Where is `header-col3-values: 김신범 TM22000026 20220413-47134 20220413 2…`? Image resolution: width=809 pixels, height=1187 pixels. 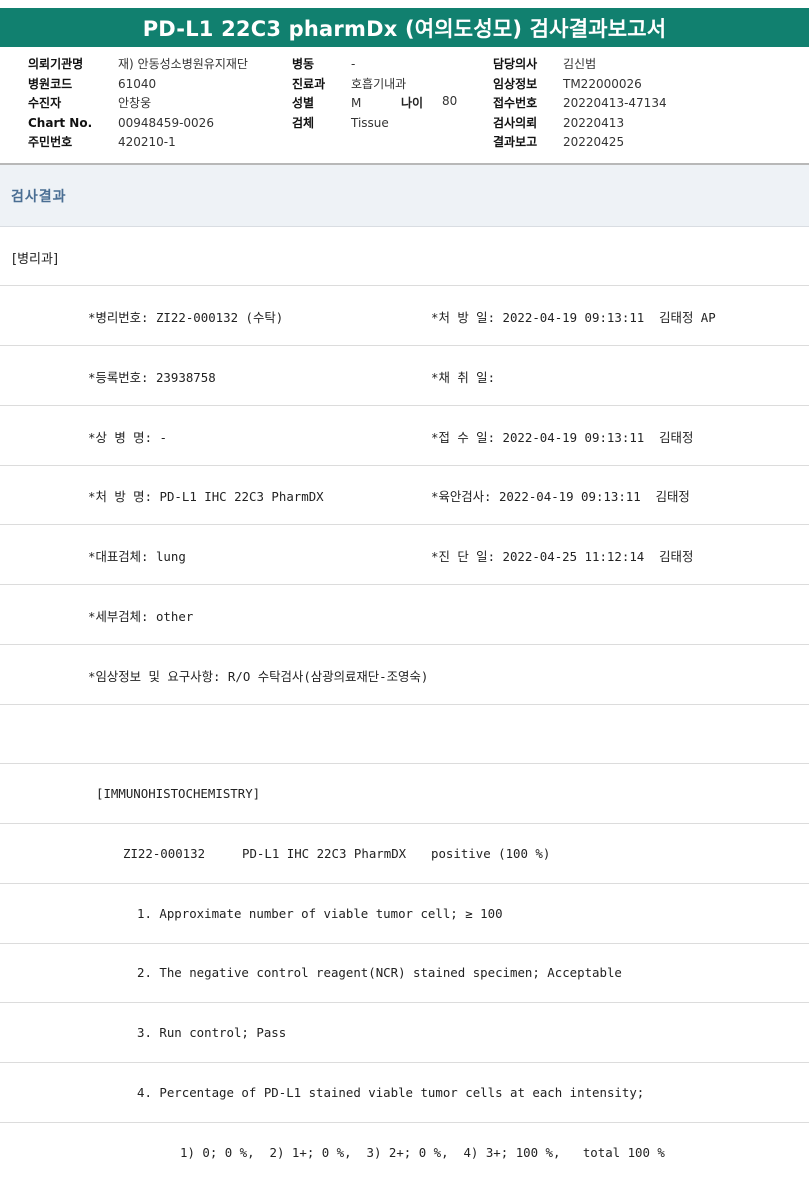
header-col3-values: 김신범 TM22000026 20220413-47134 20220413 2… is located at coordinates (663, 104).